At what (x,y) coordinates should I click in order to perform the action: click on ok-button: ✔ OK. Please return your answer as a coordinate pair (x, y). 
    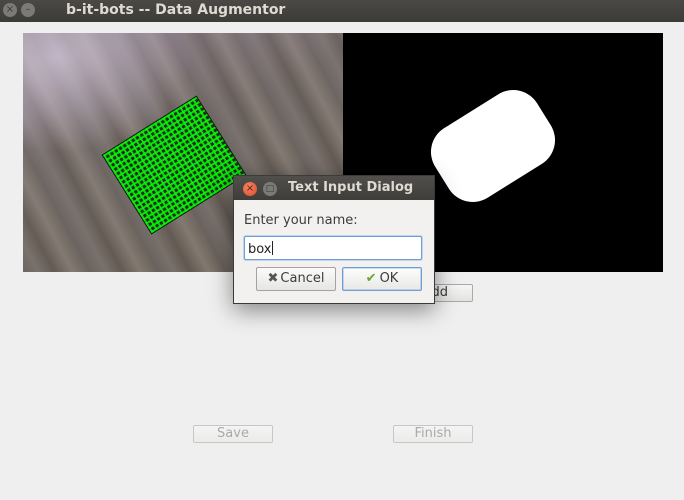
    Looking at the image, I should click on (382, 279).